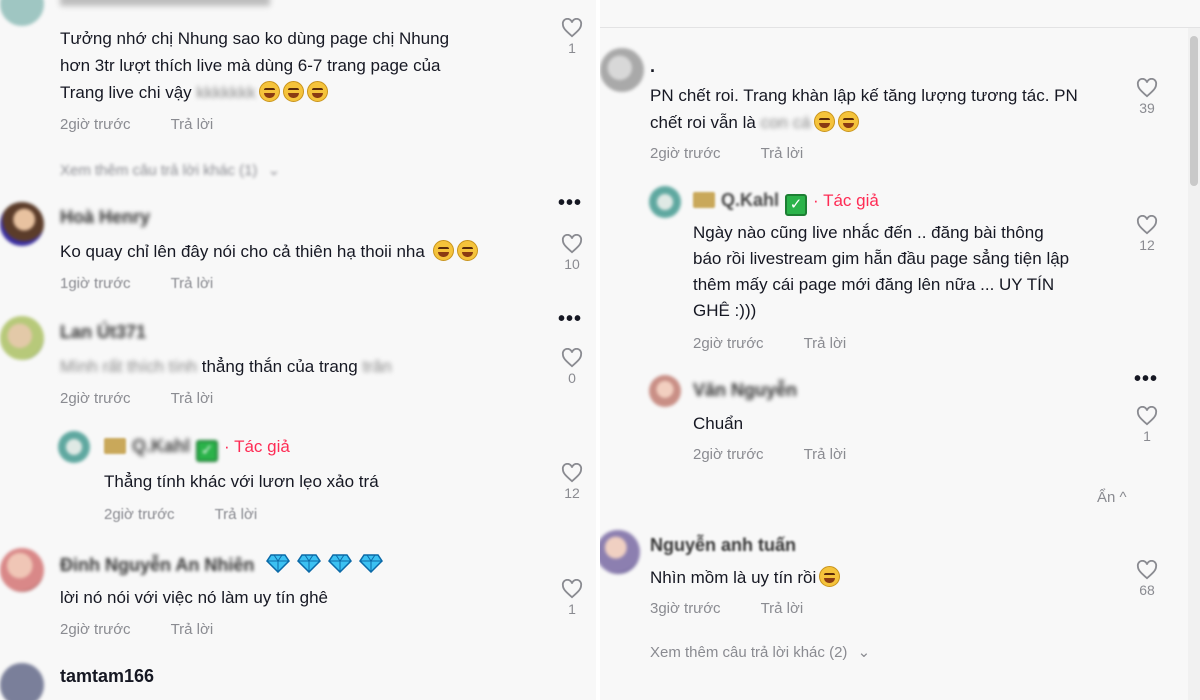 Image resolution: width=1200 pixels, height=700 pixels. Describe the element at coordinates (95, 283) in the screenshot. I see `timestamp: 1giờ trước` at that location.